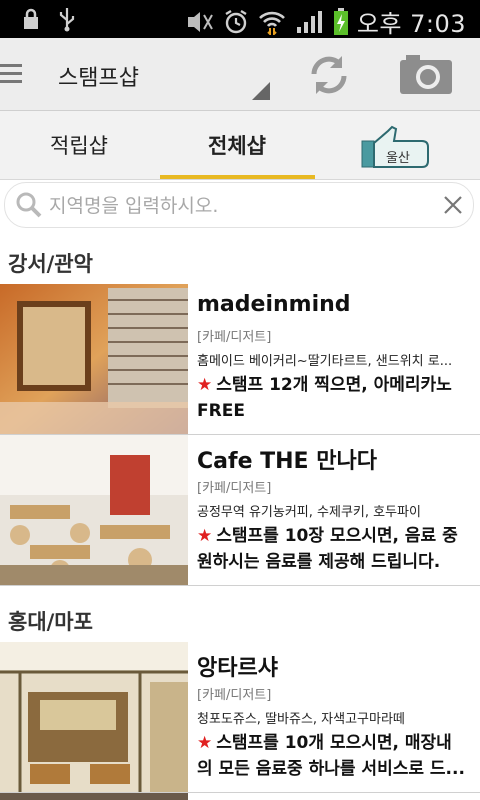 The width and height of the screenshot is (480, 800). I want to click on close-icon, so click(453, 205).